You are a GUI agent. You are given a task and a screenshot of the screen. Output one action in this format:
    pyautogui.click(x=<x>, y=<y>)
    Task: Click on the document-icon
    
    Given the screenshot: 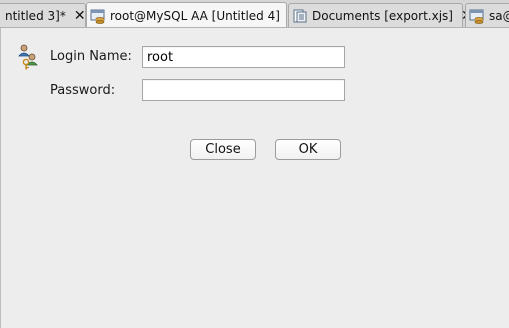 What is the action you would take?
    pyautogui.click(x=300, y=15)
    